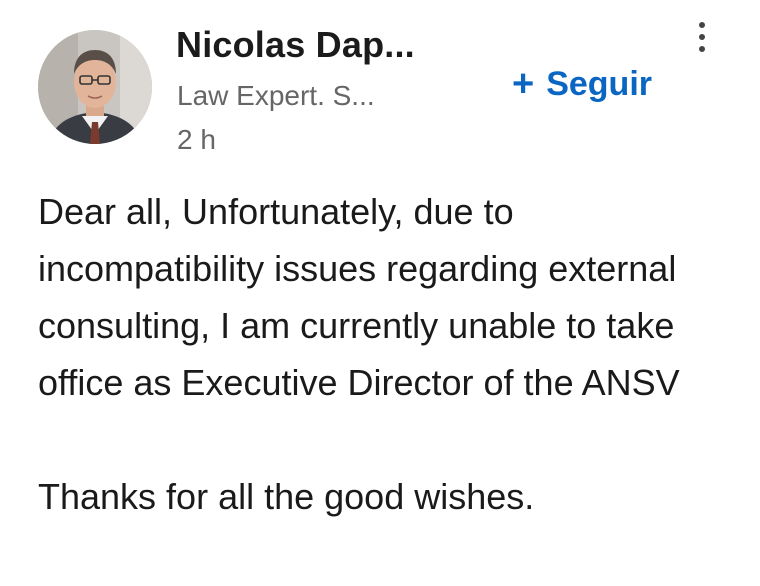  I want to click on post-paragraph: Thanks for all the good wishes., so click(286, 496).